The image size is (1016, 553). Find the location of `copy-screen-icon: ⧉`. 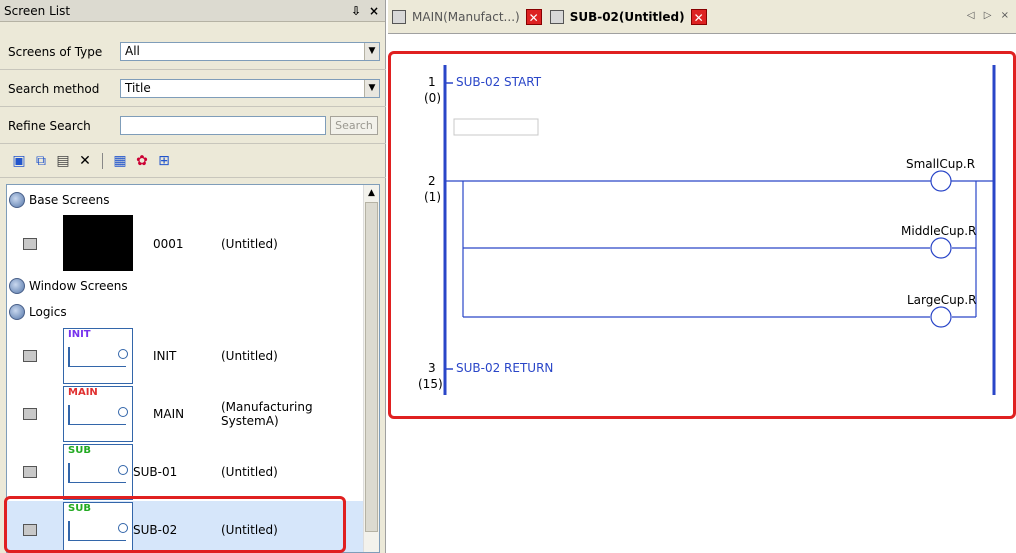

copy-screen-icon: ⧉ is located at coordinates (41, 161).